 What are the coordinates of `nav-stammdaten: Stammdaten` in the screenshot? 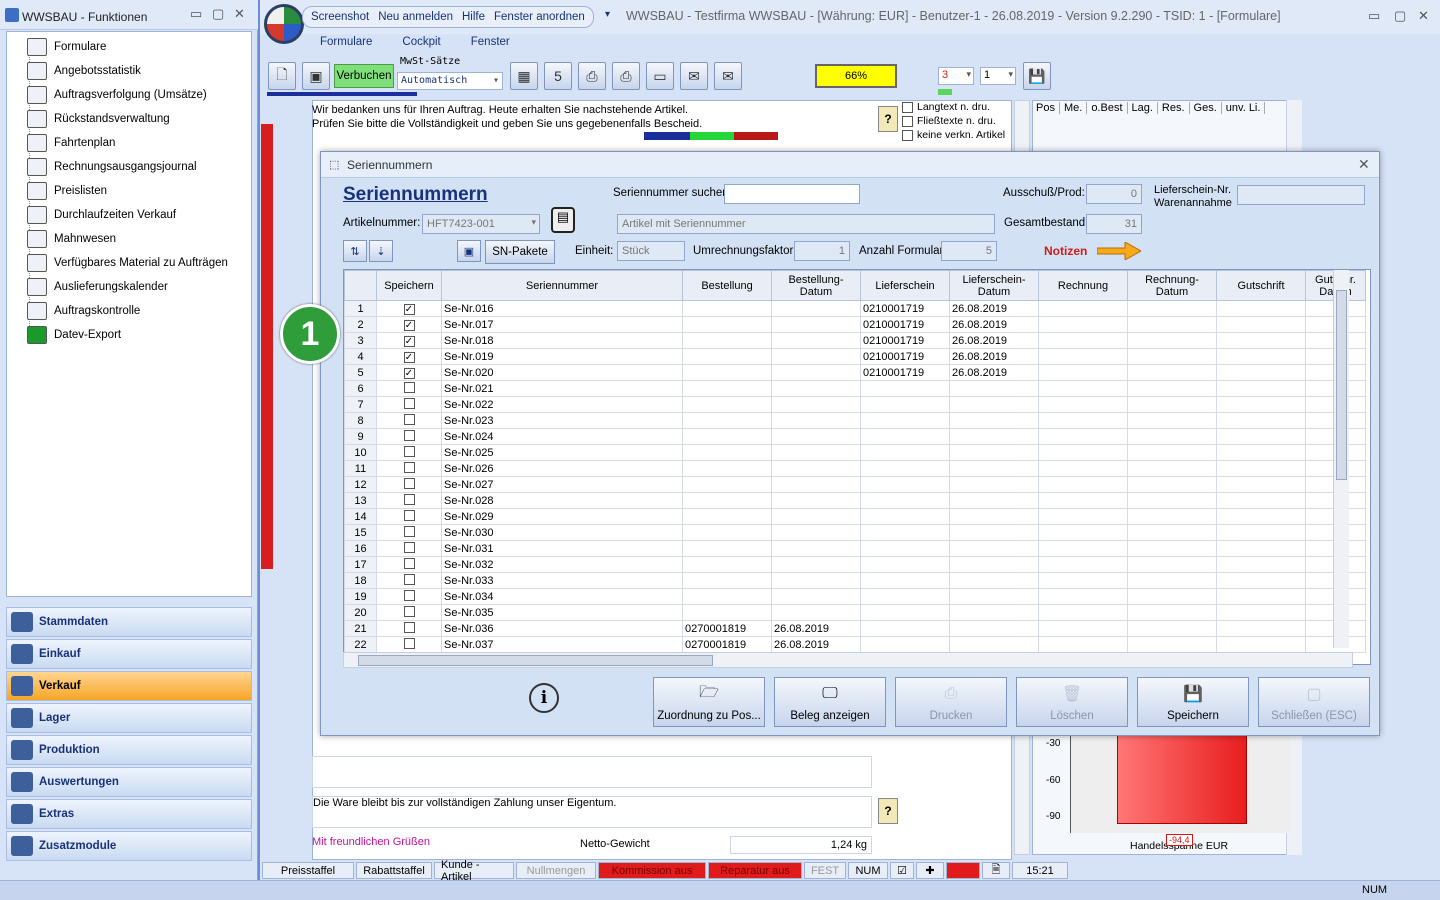 It's located at (129, 622).